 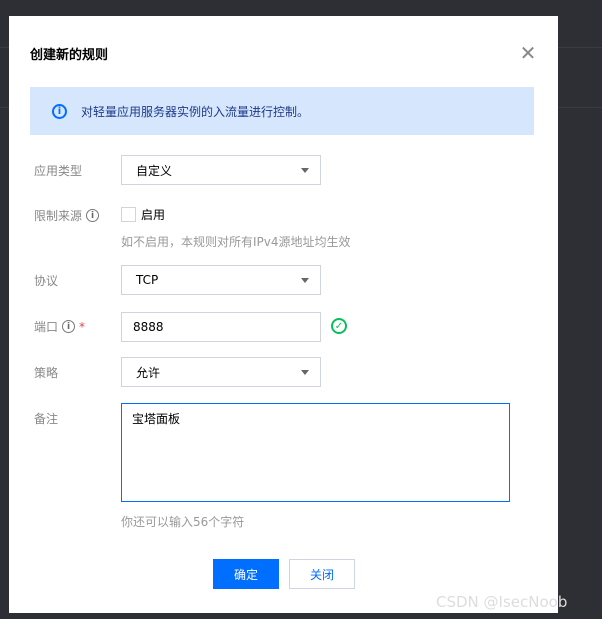 What do you see at coordinates (69, 55) in the screenshot?
I see `dialog-title: 创建新的规则` at bounding box center [69, 55].